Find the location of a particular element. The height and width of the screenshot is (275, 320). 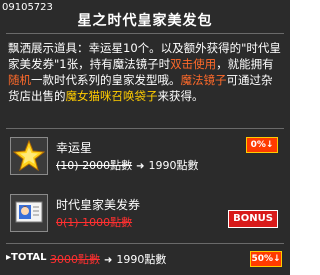

total-label: ▸TOTAL is located at coordinates (26, 257).